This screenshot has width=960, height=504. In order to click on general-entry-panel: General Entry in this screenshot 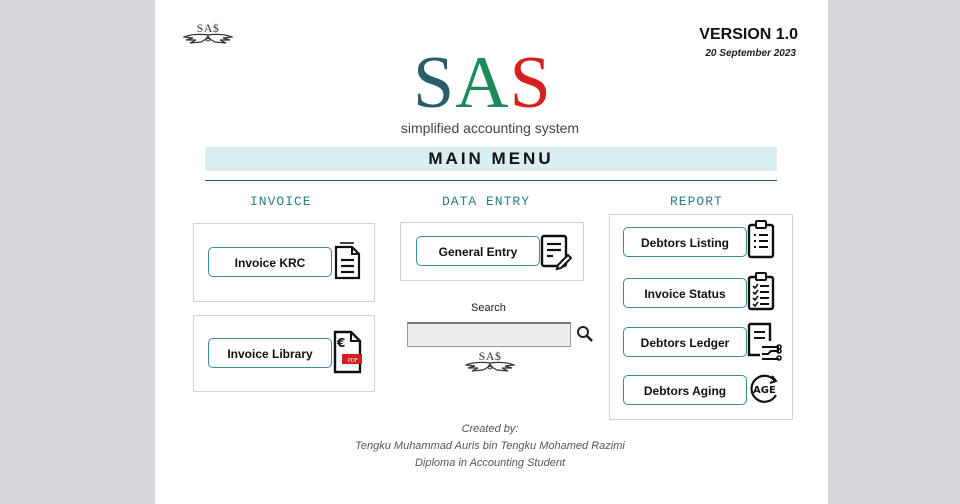, I will do `click(492, 251)`.